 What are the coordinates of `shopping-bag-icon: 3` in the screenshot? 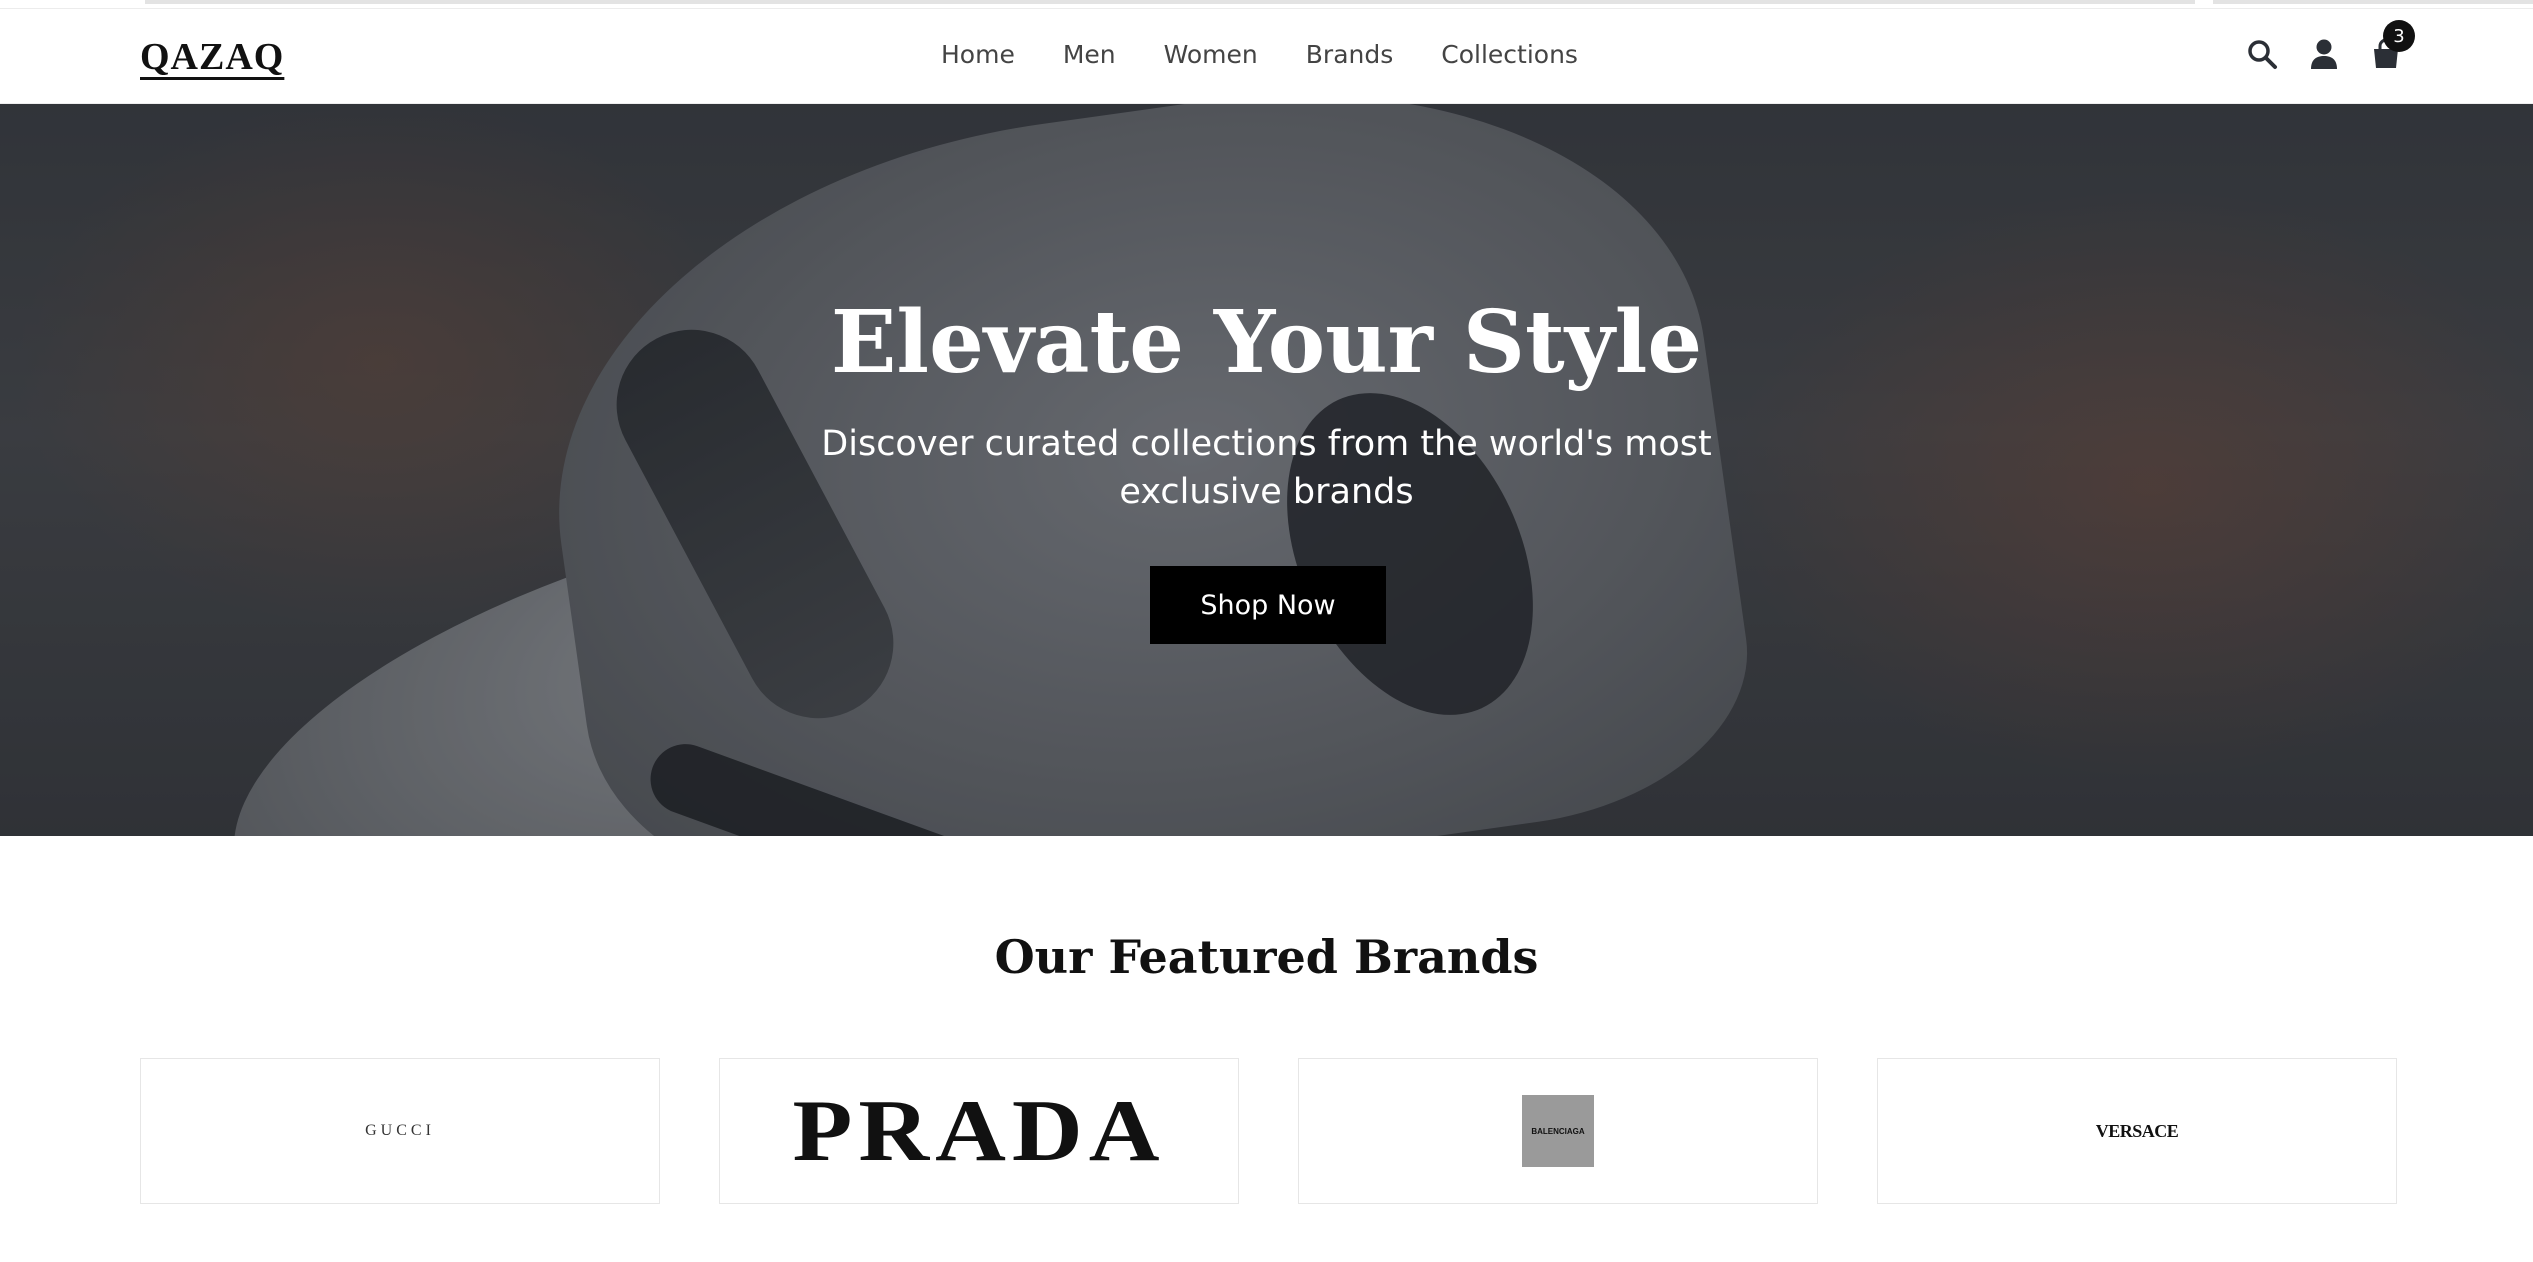 It's located at (2392, 45).